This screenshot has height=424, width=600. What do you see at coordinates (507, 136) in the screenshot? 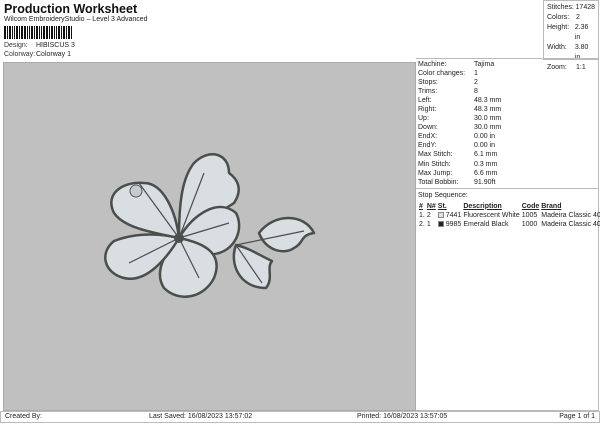
I see `stat-row: EndX: 0.00 in` at bounding box center [507, 136].